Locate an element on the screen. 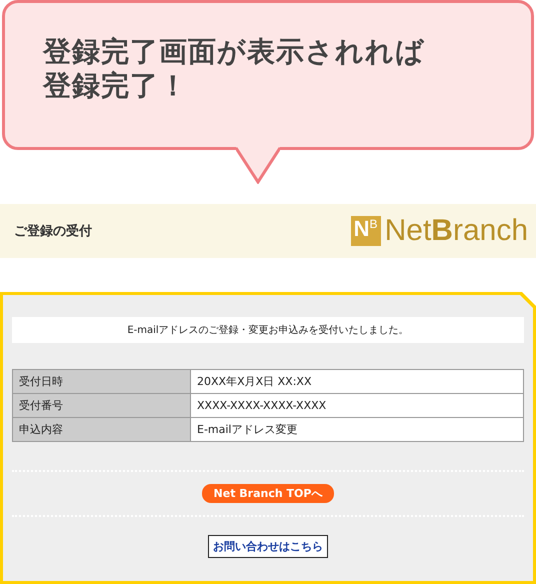 The image size is (536, 584). section-title: ご登録の受付 is located at coordinates (53, 231).